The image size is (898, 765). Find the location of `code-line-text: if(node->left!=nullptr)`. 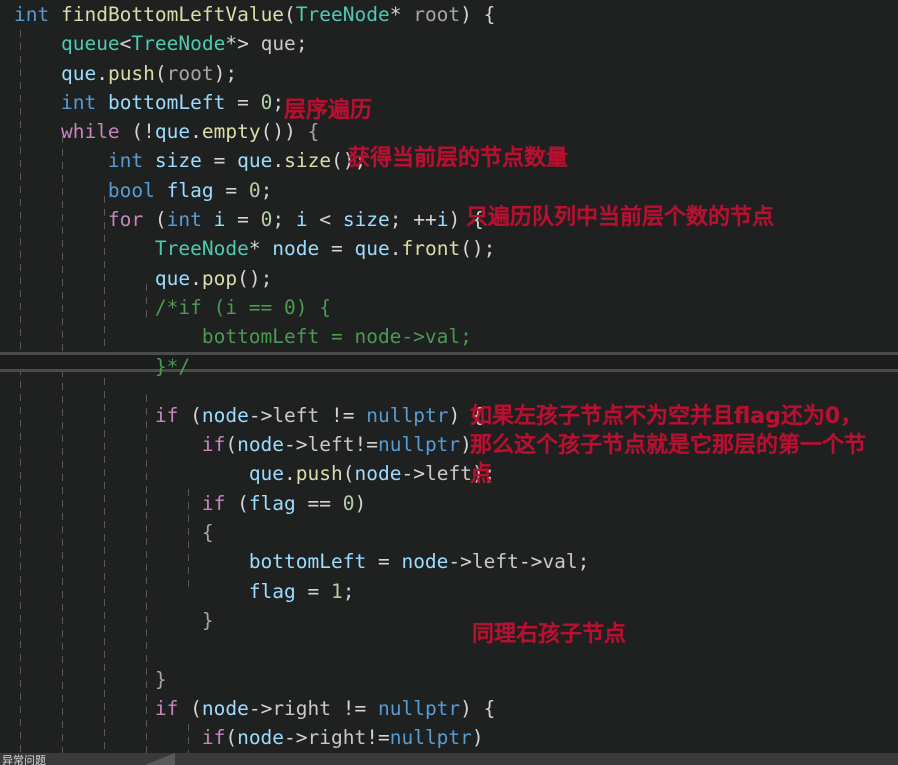

code-line-text: if(node->left!=nullptr) is located at coordinates (236, 444).